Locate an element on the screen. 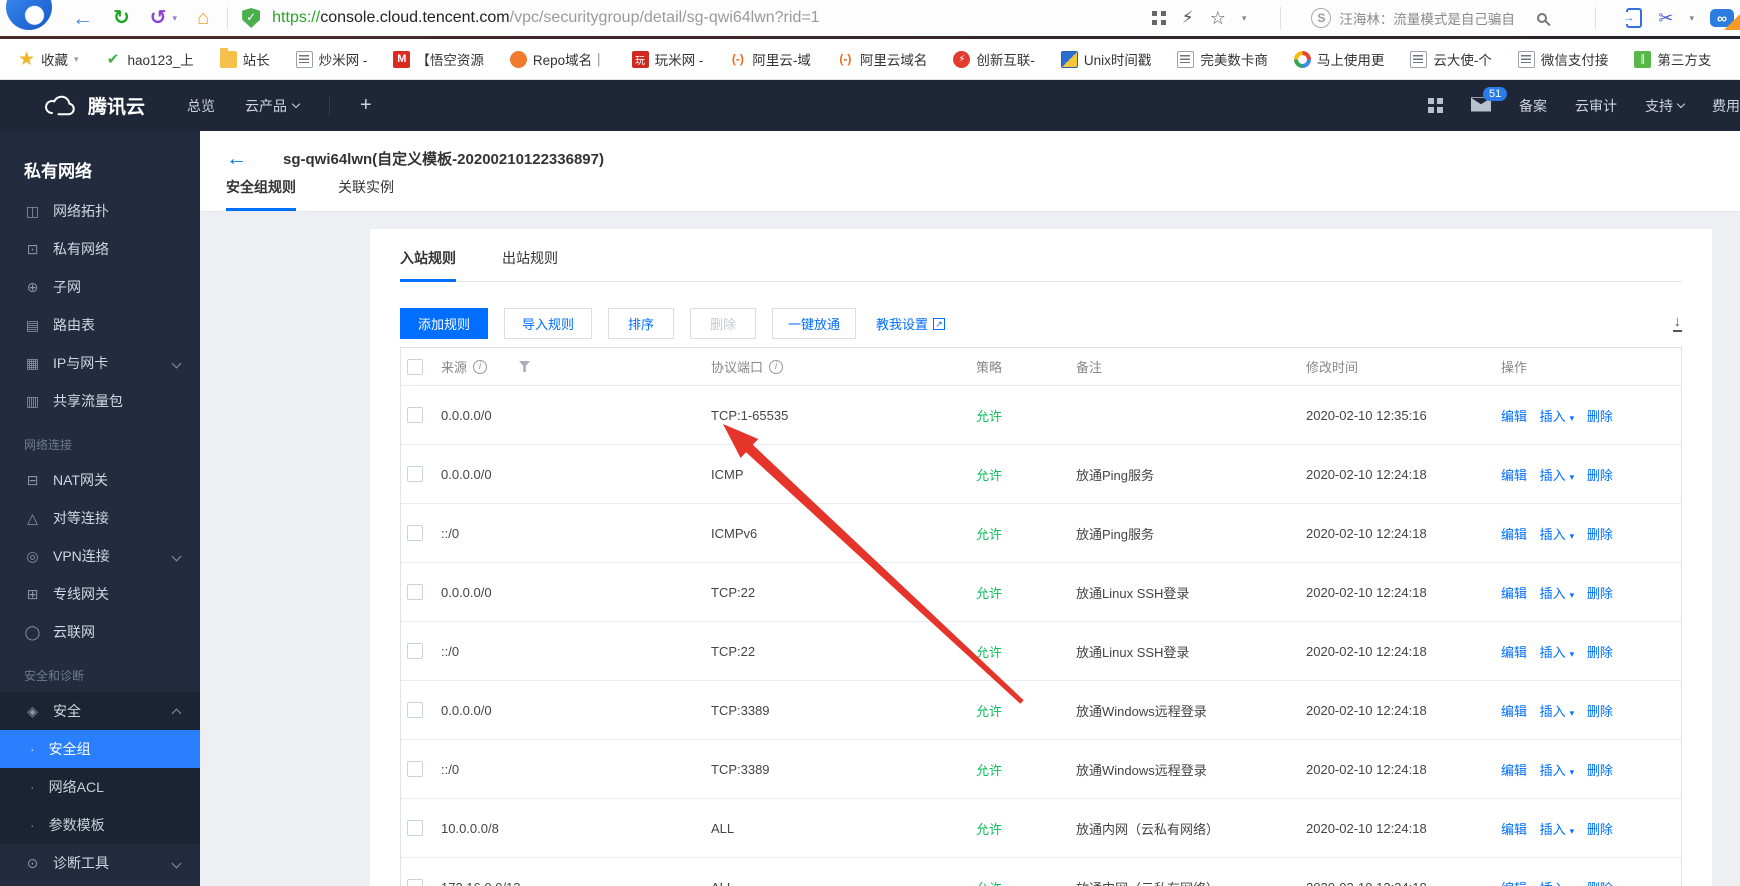 Image resolution: width=1740 pixels, height=886 pixels. bookmark-item: ⚡ 创新互联- is located at coordinates (994, 59).